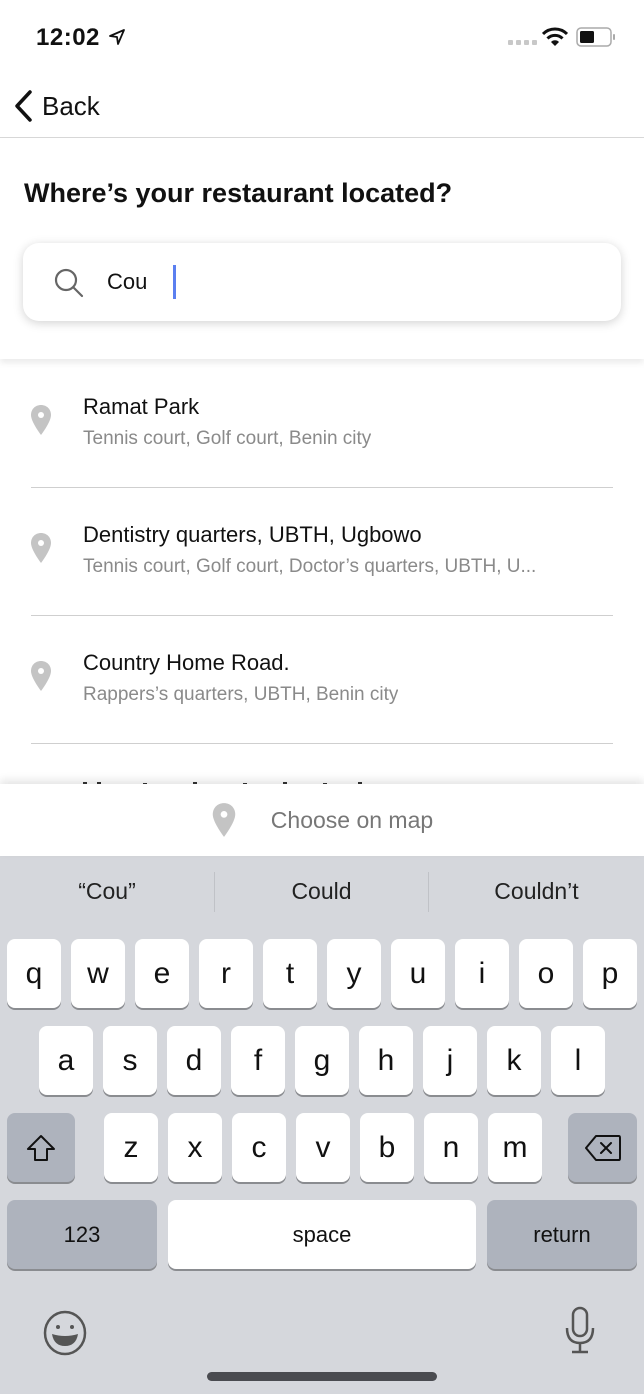 The image size is (644, 1394). What do you see at coordinates (82, 1234) in the screenshot?
I see `numbers-key: 123` at bounding box center [82, 1234].